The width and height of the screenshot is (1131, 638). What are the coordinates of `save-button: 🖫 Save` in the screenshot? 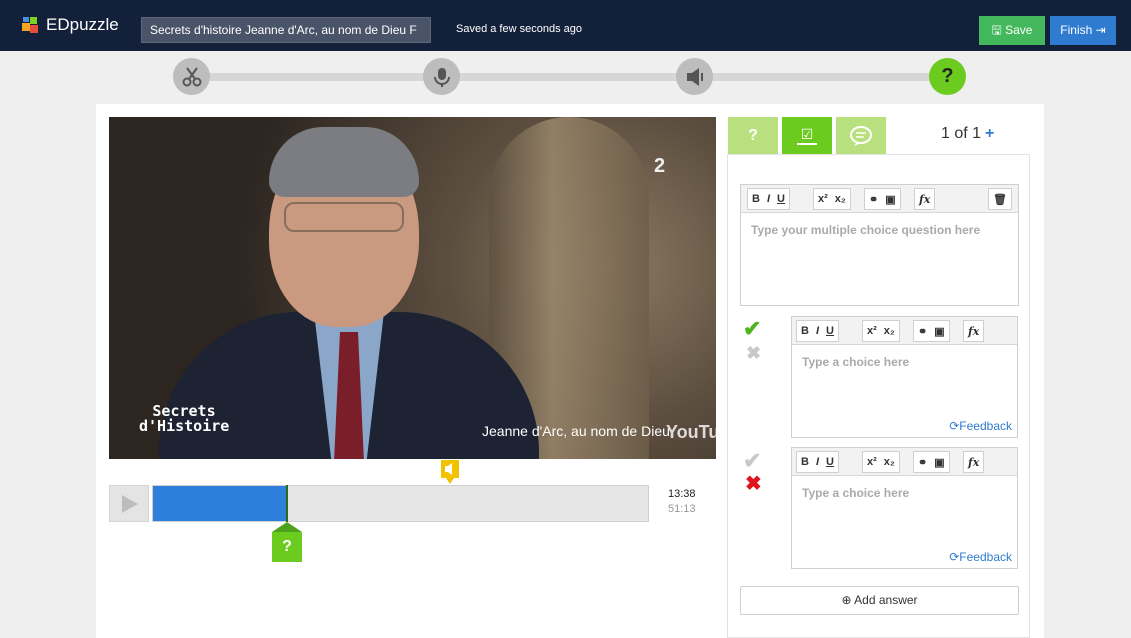 It's located at (1012, 30).